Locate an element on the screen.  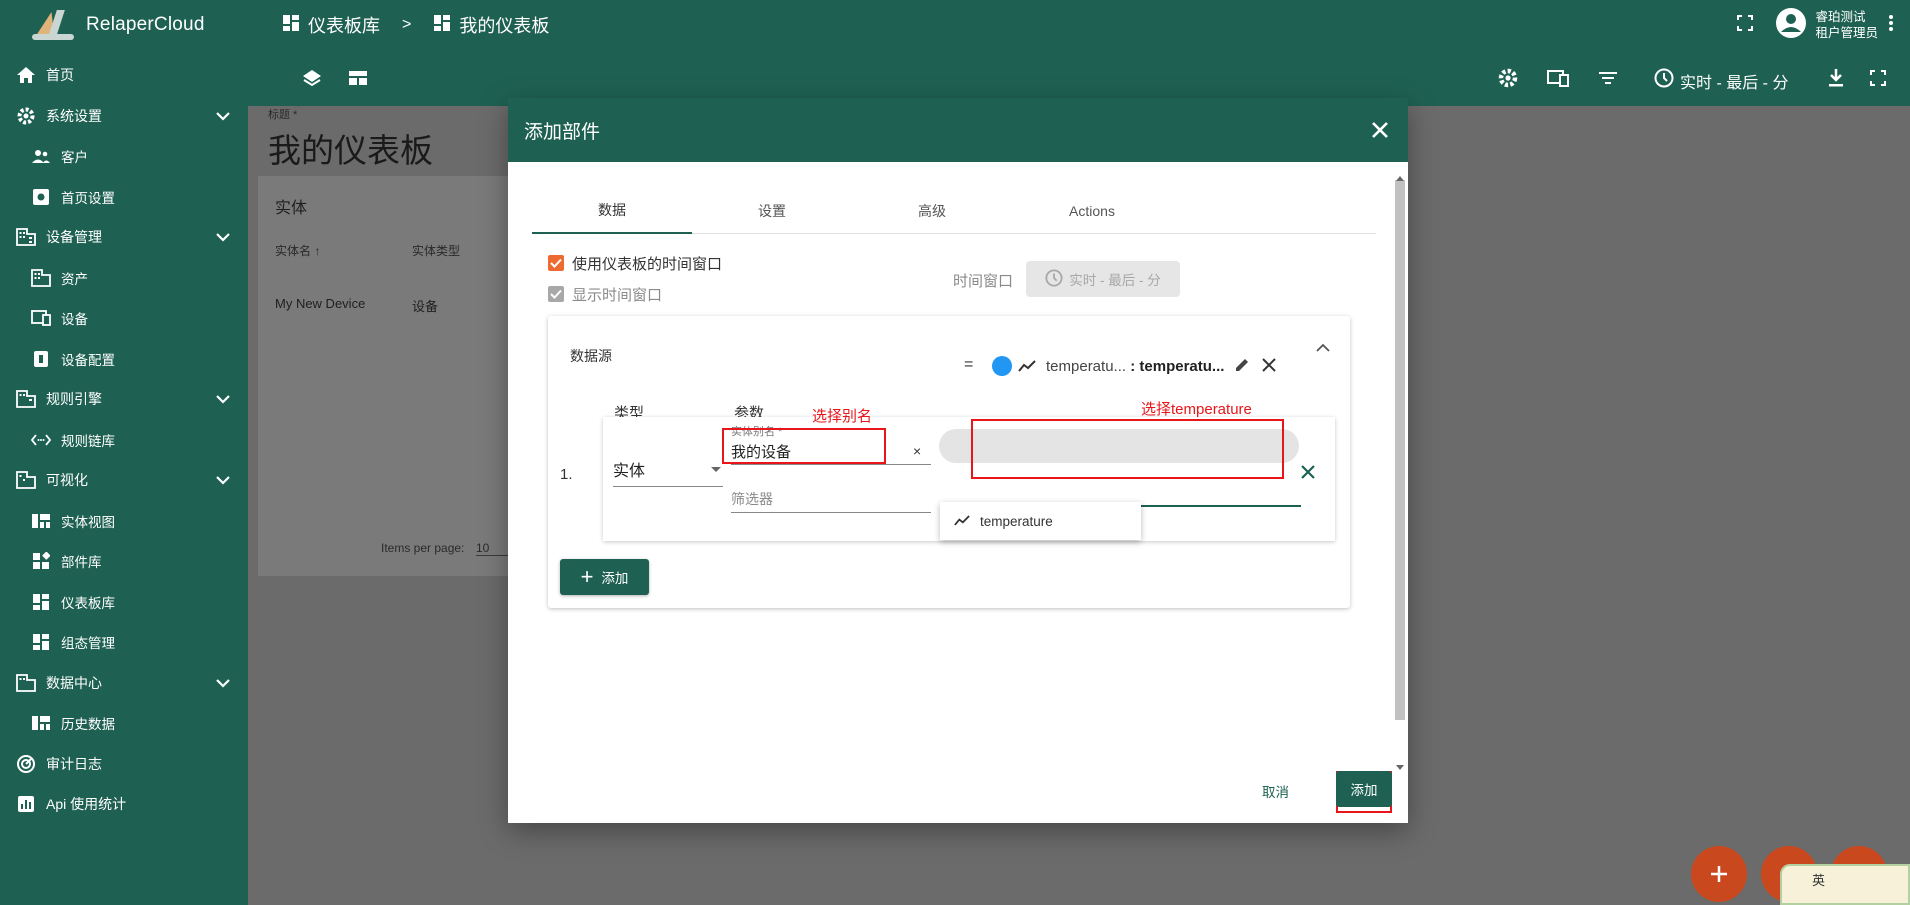
remove-datasource-icon is located at coordinates (1308, 474).